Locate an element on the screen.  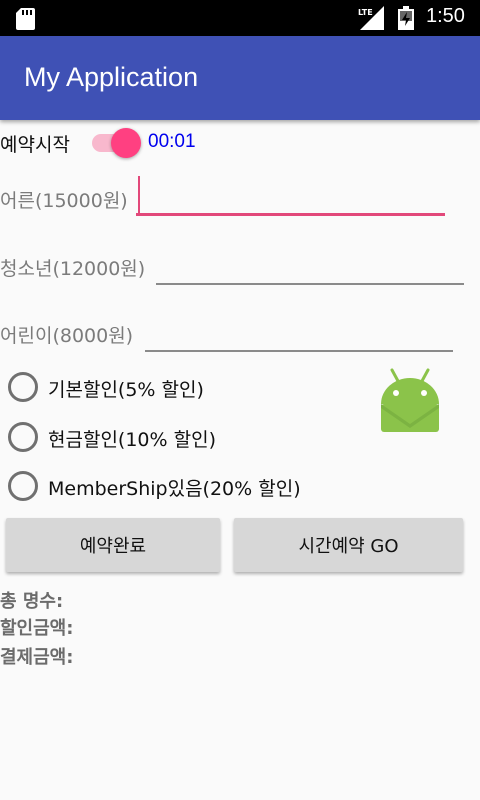
app-bar: My Application is located at coordinates (240, 78).